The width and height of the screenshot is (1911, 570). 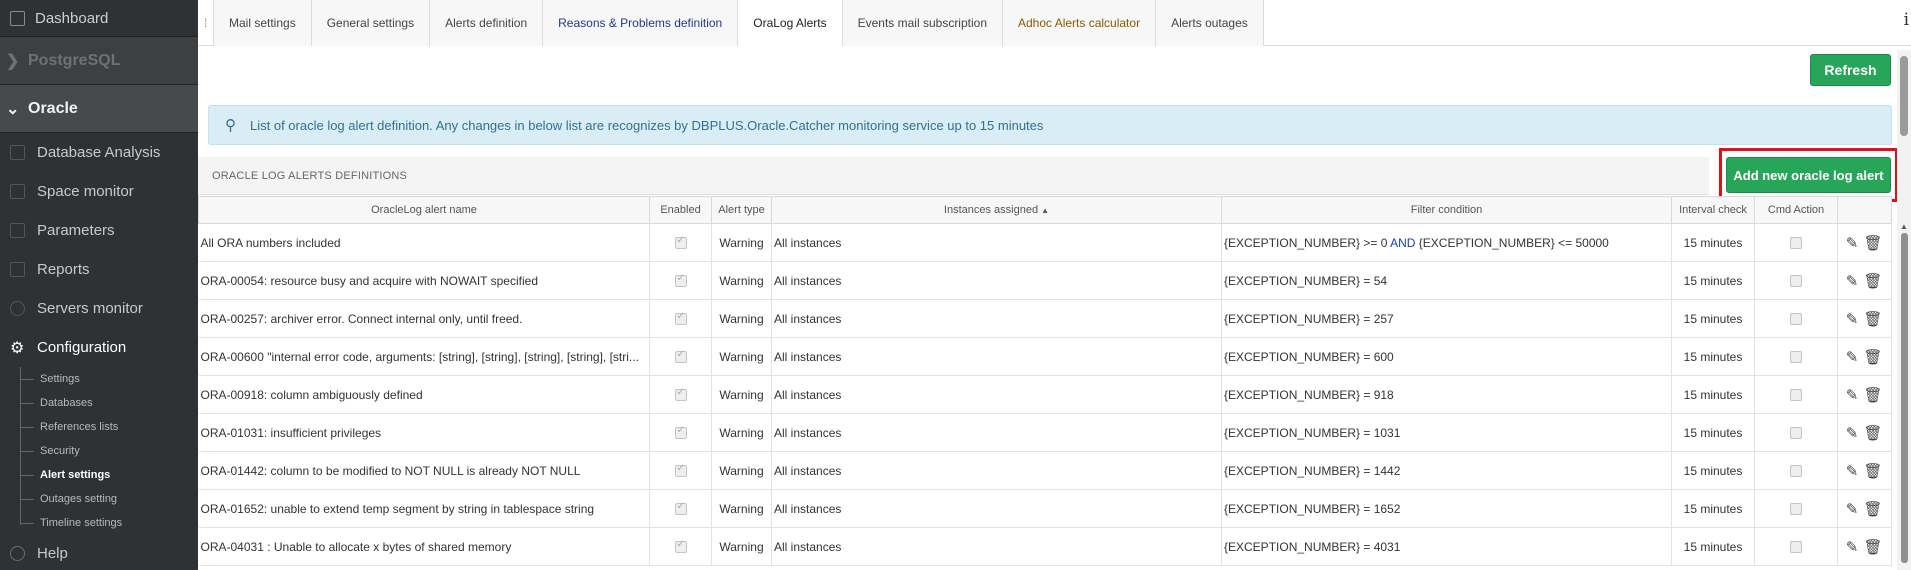 What do you see at coordinates (1446, 210) in the screenshot?
I see `column-header-filter: Filter condition` at bounding box center [1446, 210].